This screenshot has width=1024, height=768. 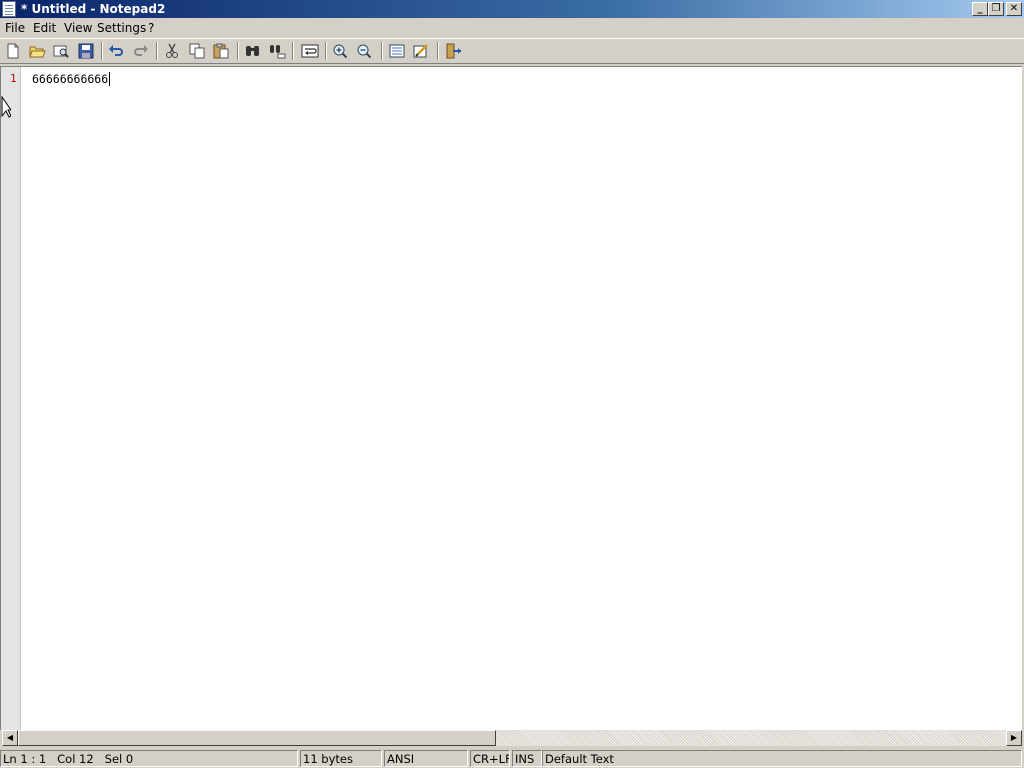 I want to click on scroll-left-button: ◀, so click(x=10, y=738).